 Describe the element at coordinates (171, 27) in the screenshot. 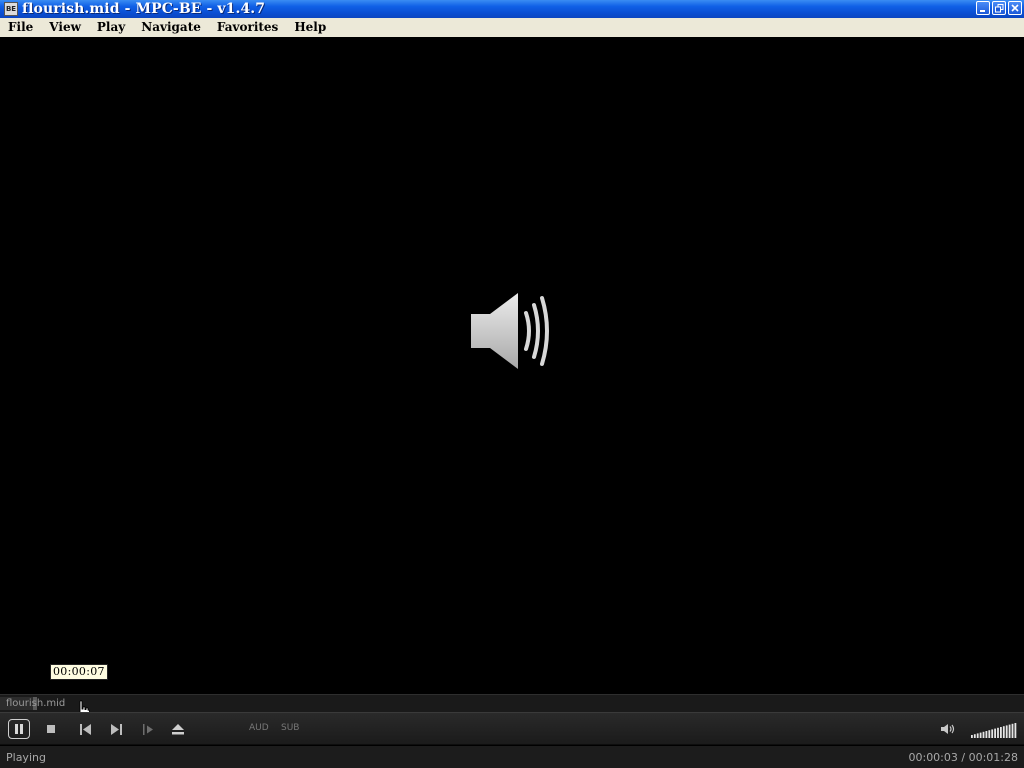

I see `menu-navigate: Navigate` at that location.